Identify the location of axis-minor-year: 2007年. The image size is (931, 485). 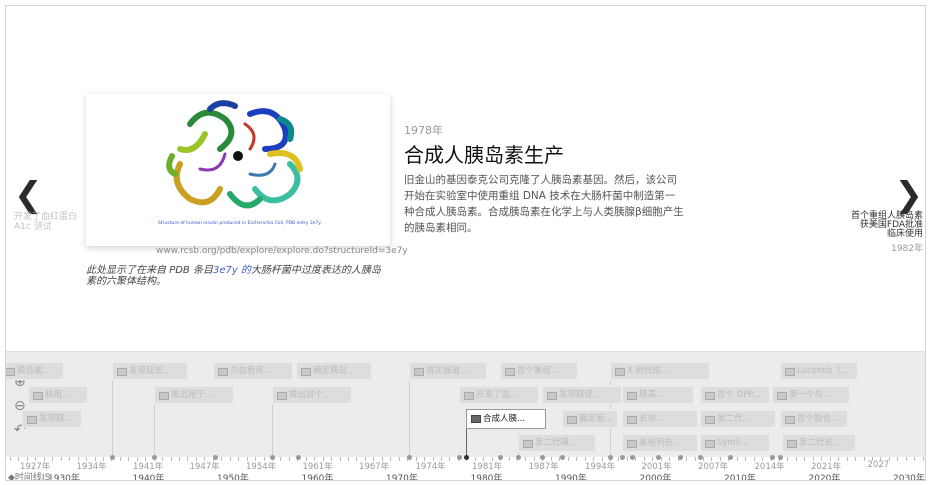
(713, 467).